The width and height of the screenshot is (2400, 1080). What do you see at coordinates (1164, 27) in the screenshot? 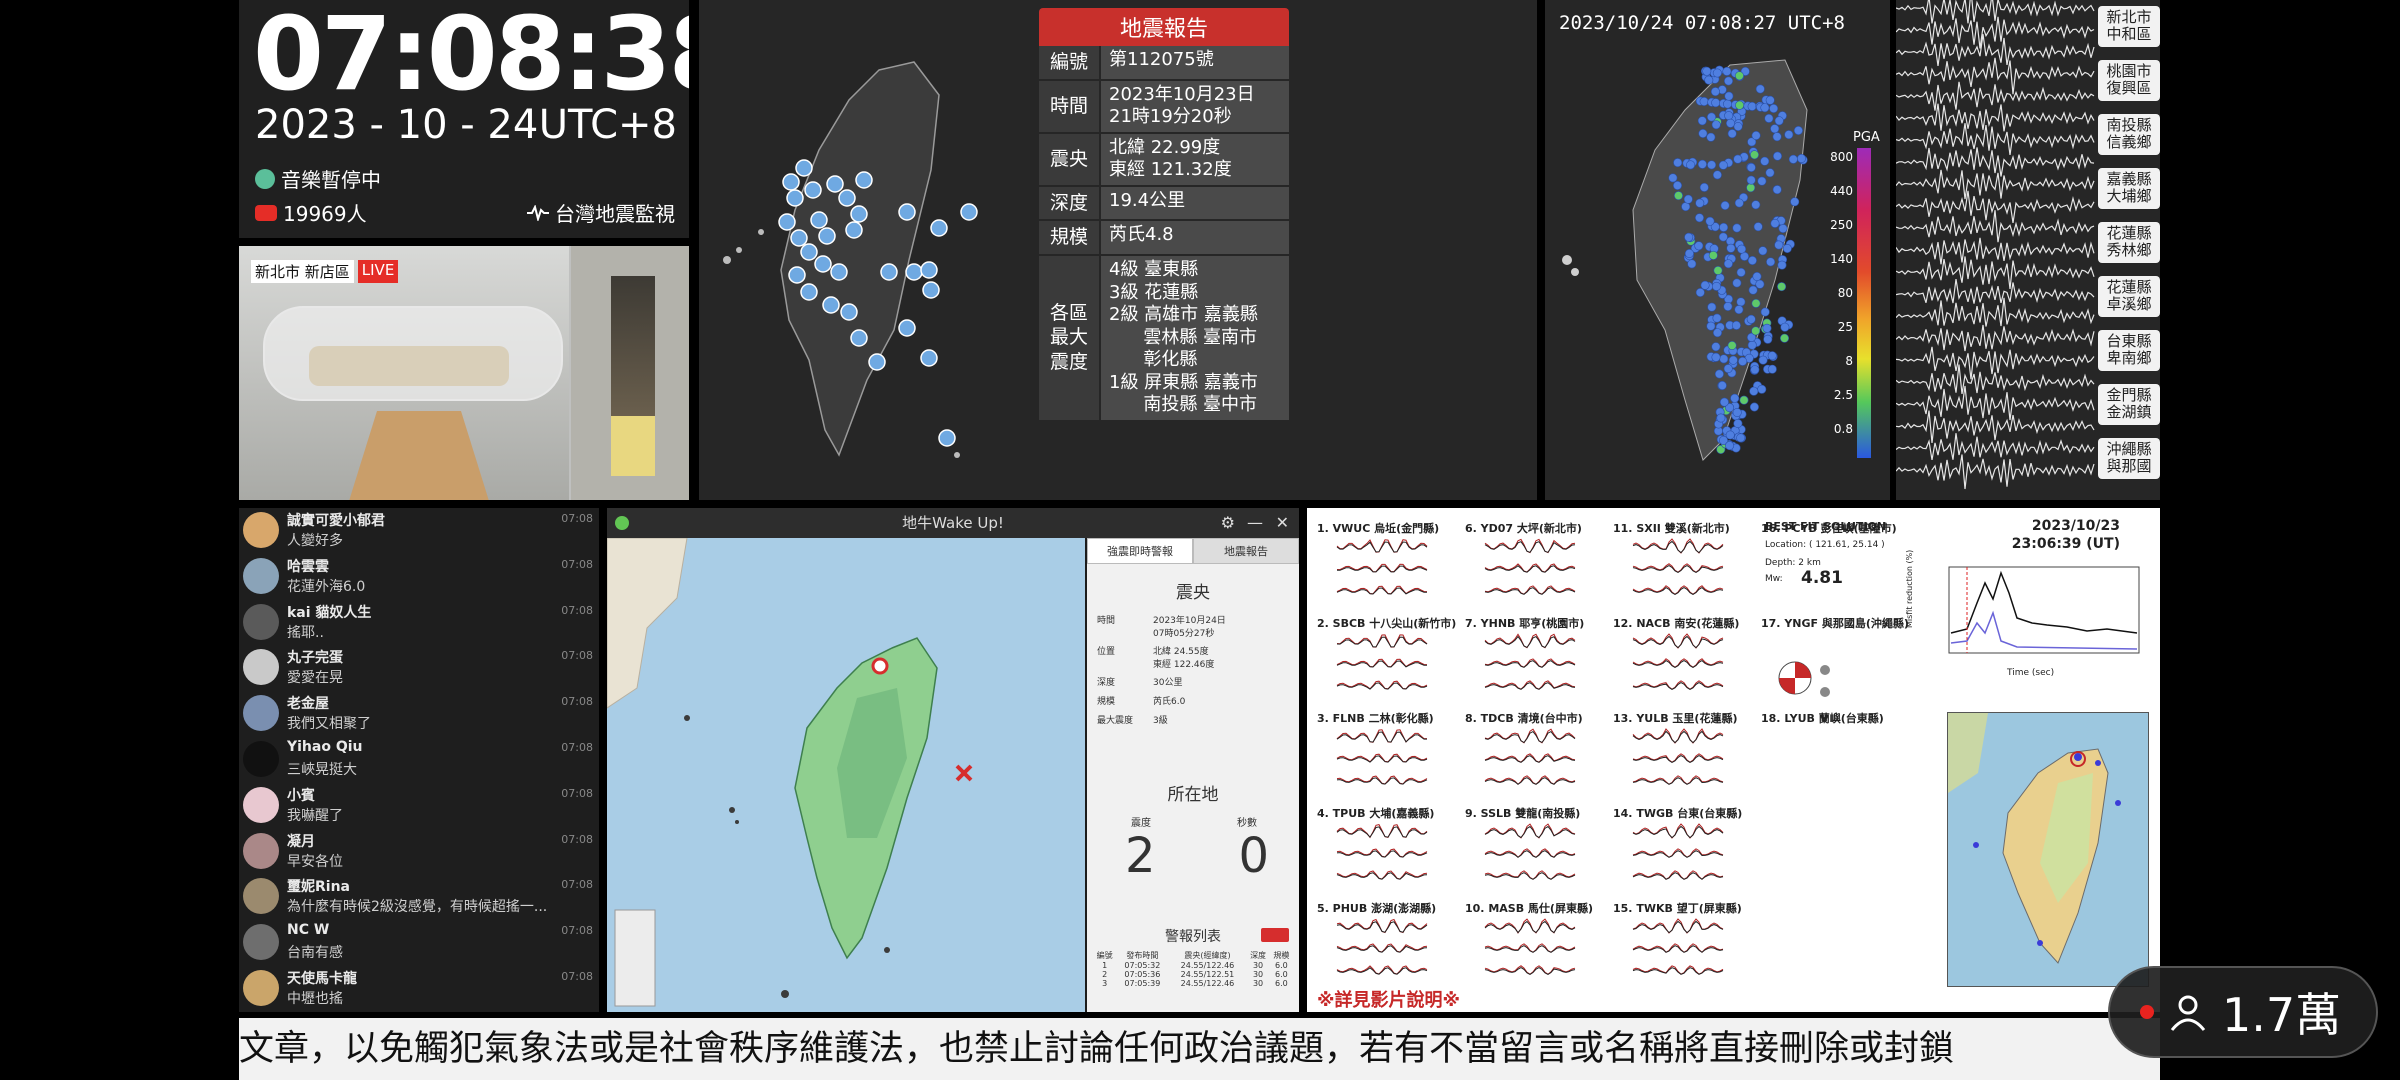
I see `report-title: 地震報告` at bounding box center [1164, 27].